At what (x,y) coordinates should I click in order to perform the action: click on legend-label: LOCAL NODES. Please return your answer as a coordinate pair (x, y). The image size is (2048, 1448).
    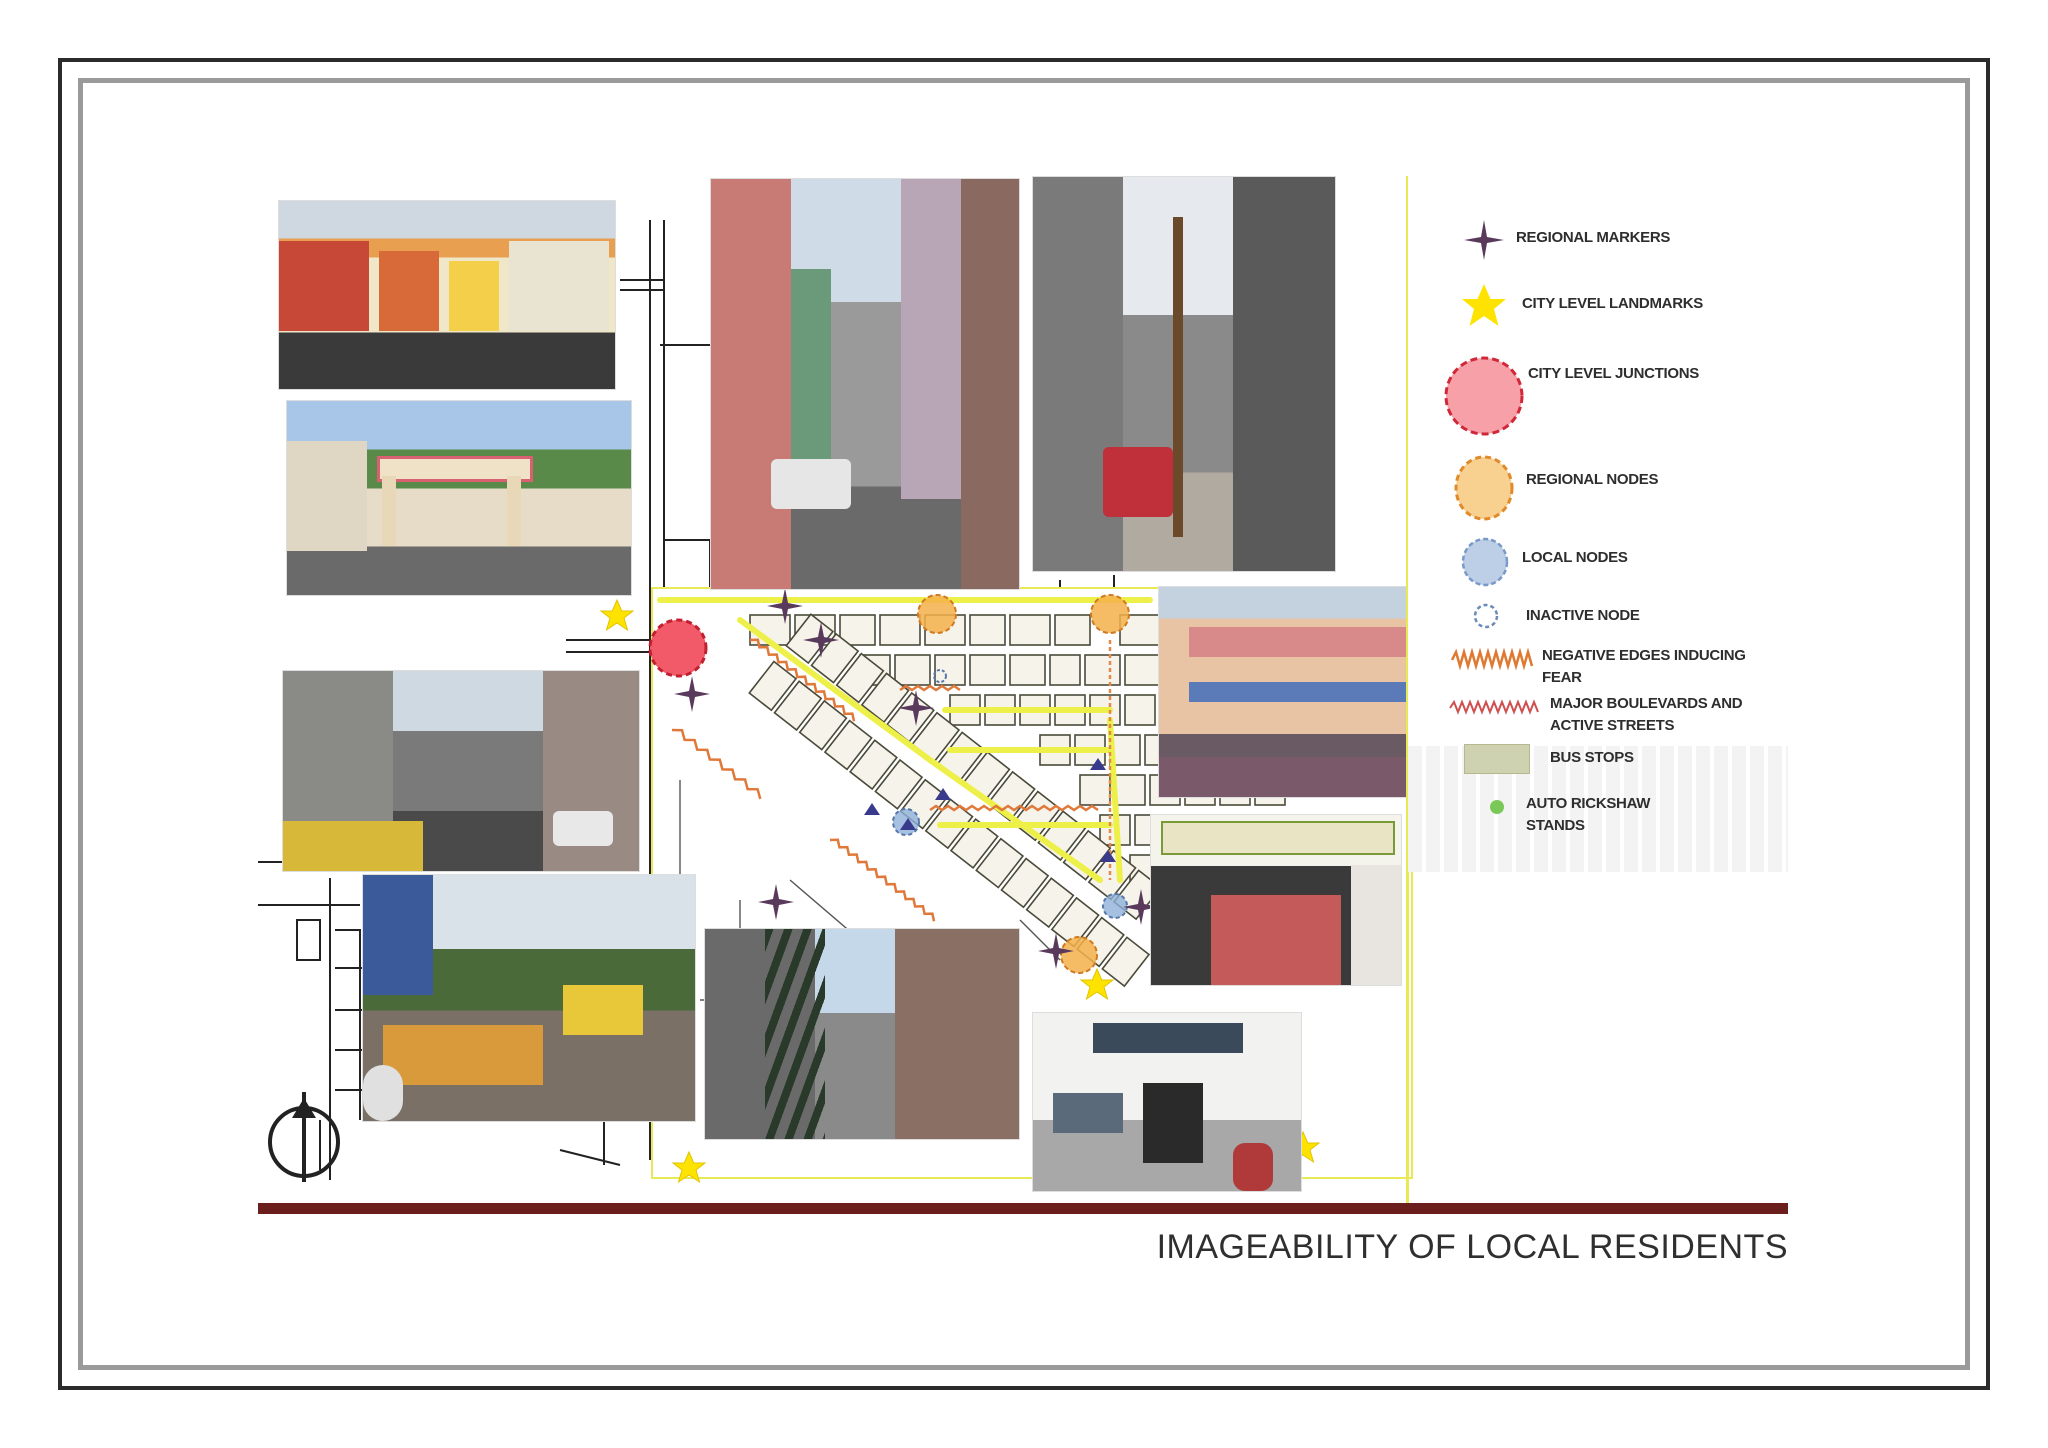
    Looking at the image, I should click on (1575, 557).